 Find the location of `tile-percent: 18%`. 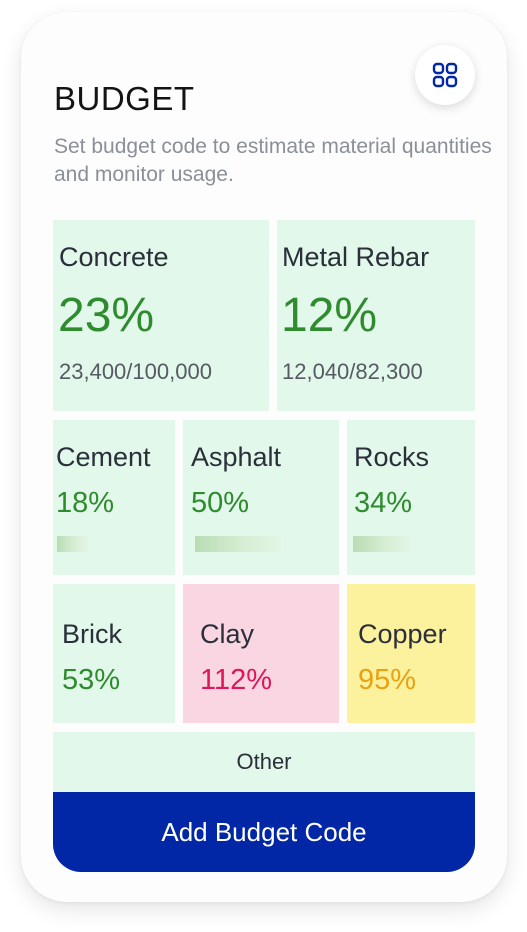

tile-percent: 18% is located at coordinates (85, 503).